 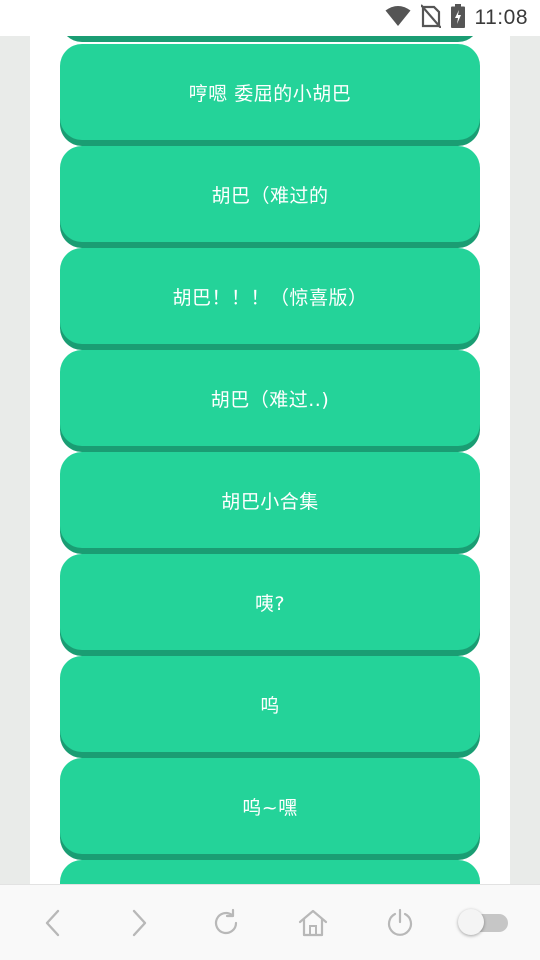 I want to click on sound-button: 哼嗯 委屈的小胡巴, so click(x=270, y=92).